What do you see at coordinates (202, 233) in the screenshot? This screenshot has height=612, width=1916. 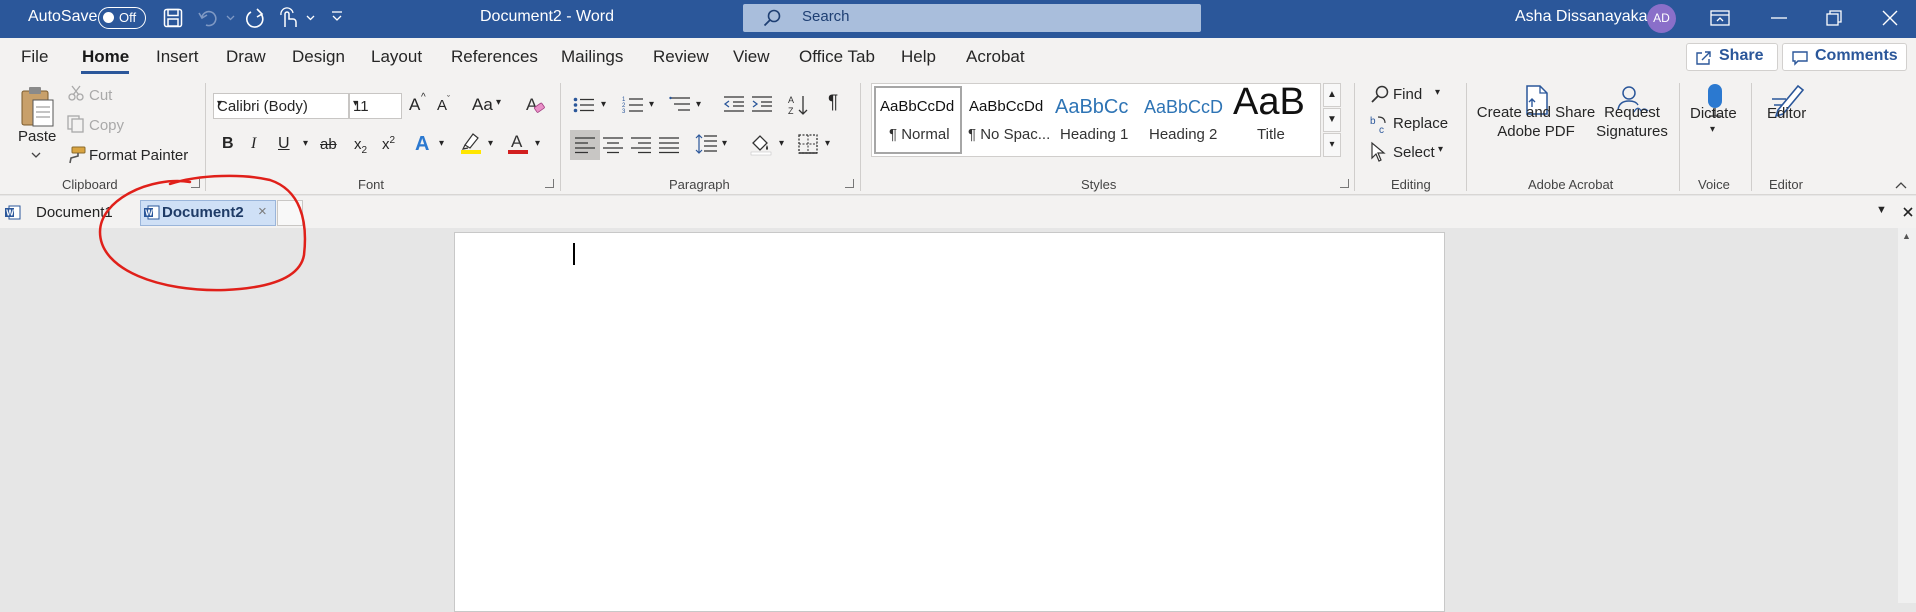 I see `annotation-circle` at bounding box center [202, 233].